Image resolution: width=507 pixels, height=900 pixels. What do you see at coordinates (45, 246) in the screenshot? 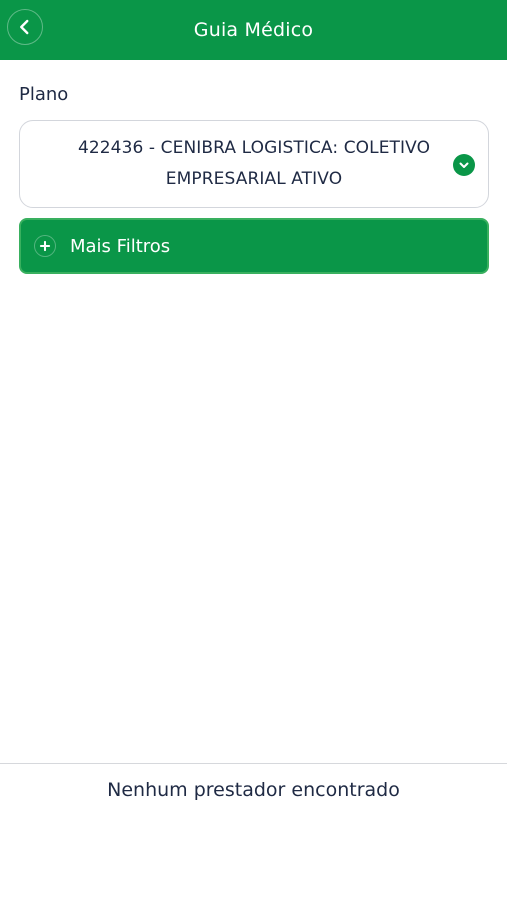
I see `plus-icon` at bounding box center [45, 246].